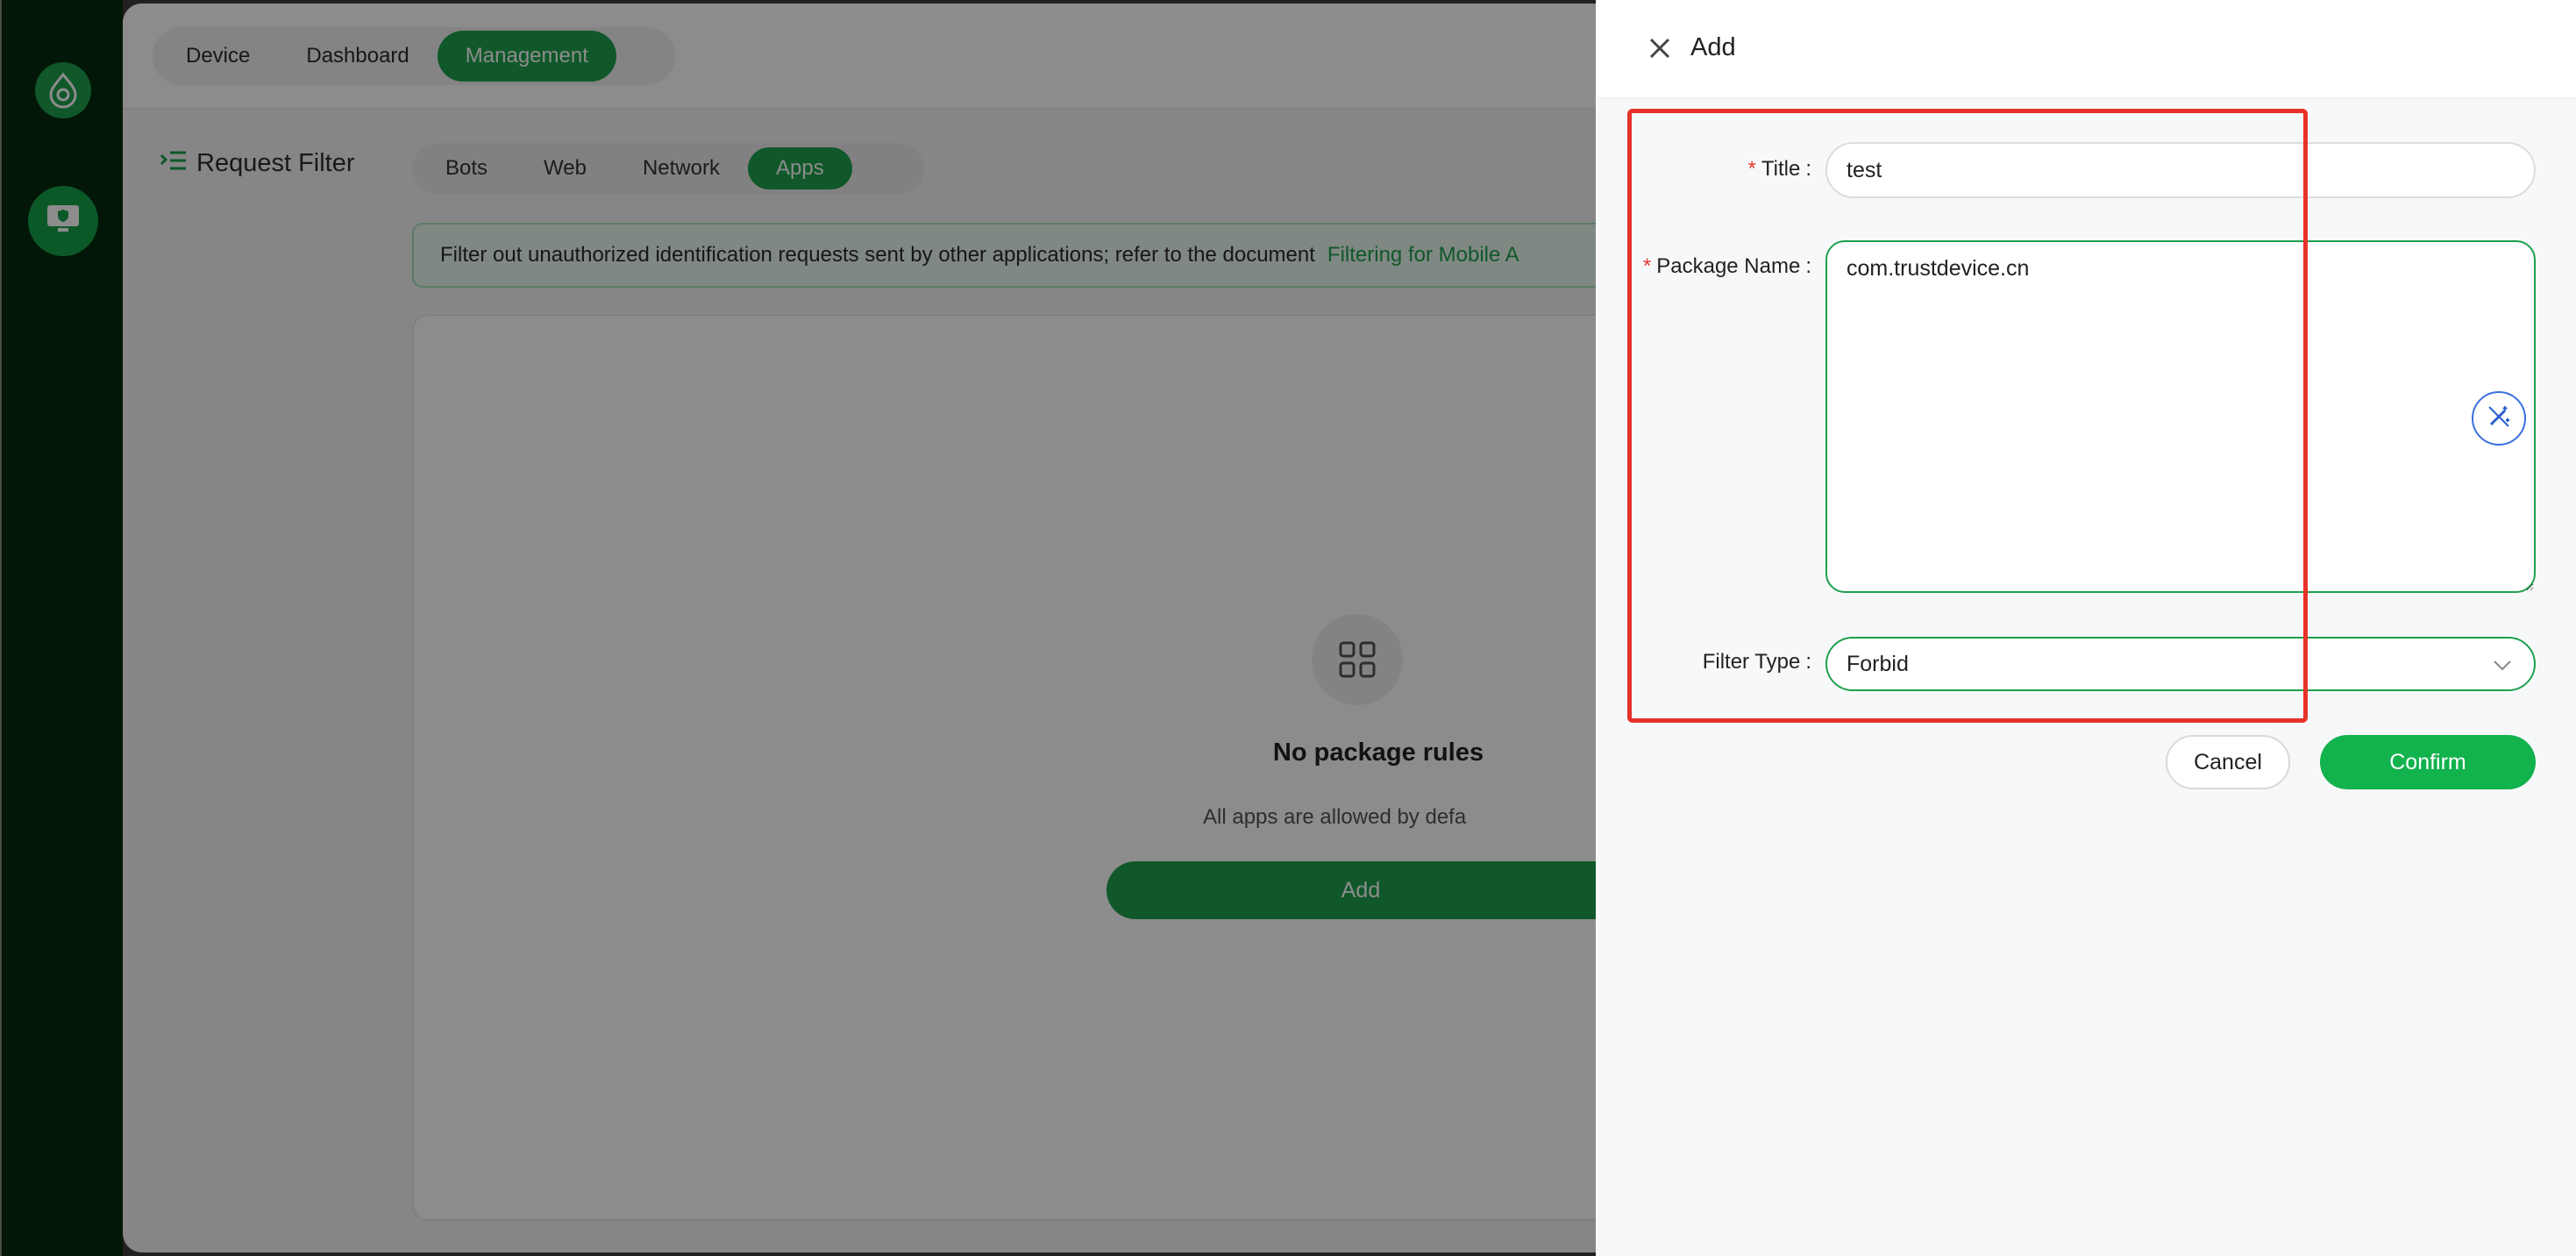  I want to click on magic-wand-icon, so click(2499, 418).